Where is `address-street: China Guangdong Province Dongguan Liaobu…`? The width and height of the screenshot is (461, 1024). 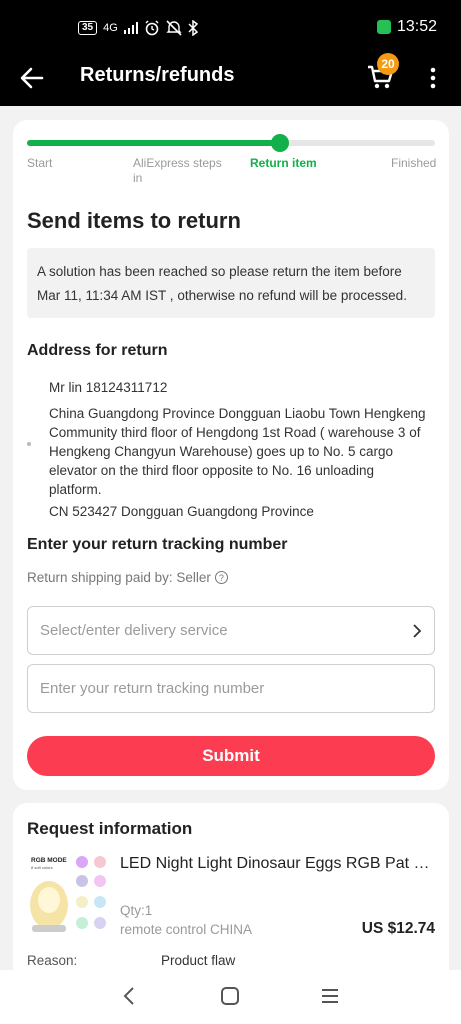
address-street: China Guangdong Province Dongguan Liaobu… is located at coordinates (237, 451).